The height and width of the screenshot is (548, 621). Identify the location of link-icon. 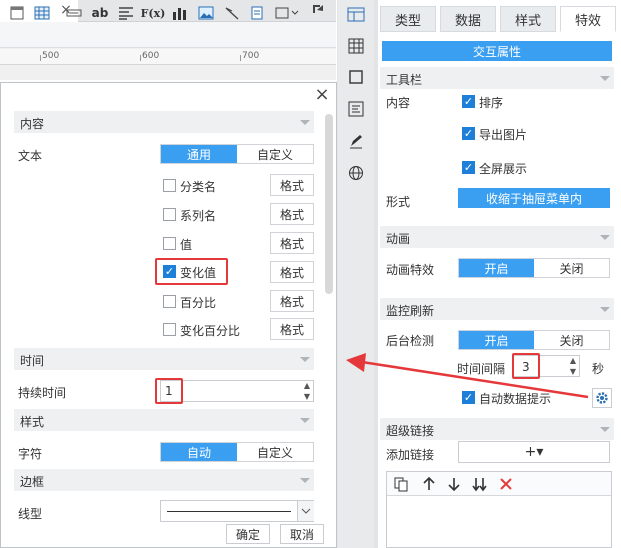
(74, 13).